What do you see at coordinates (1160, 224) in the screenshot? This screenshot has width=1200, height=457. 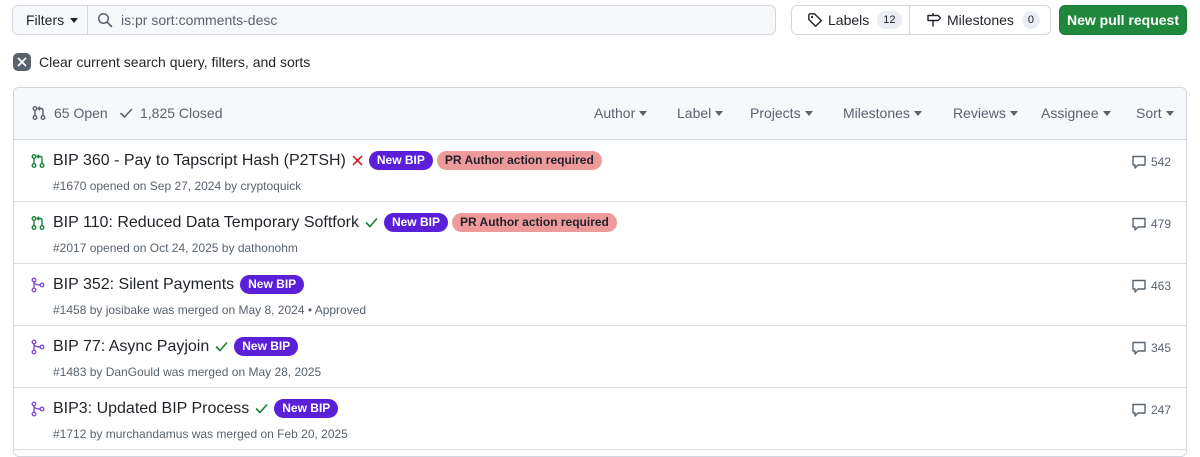 I see `comment-count: 479` at bounding box center [1160, 224].